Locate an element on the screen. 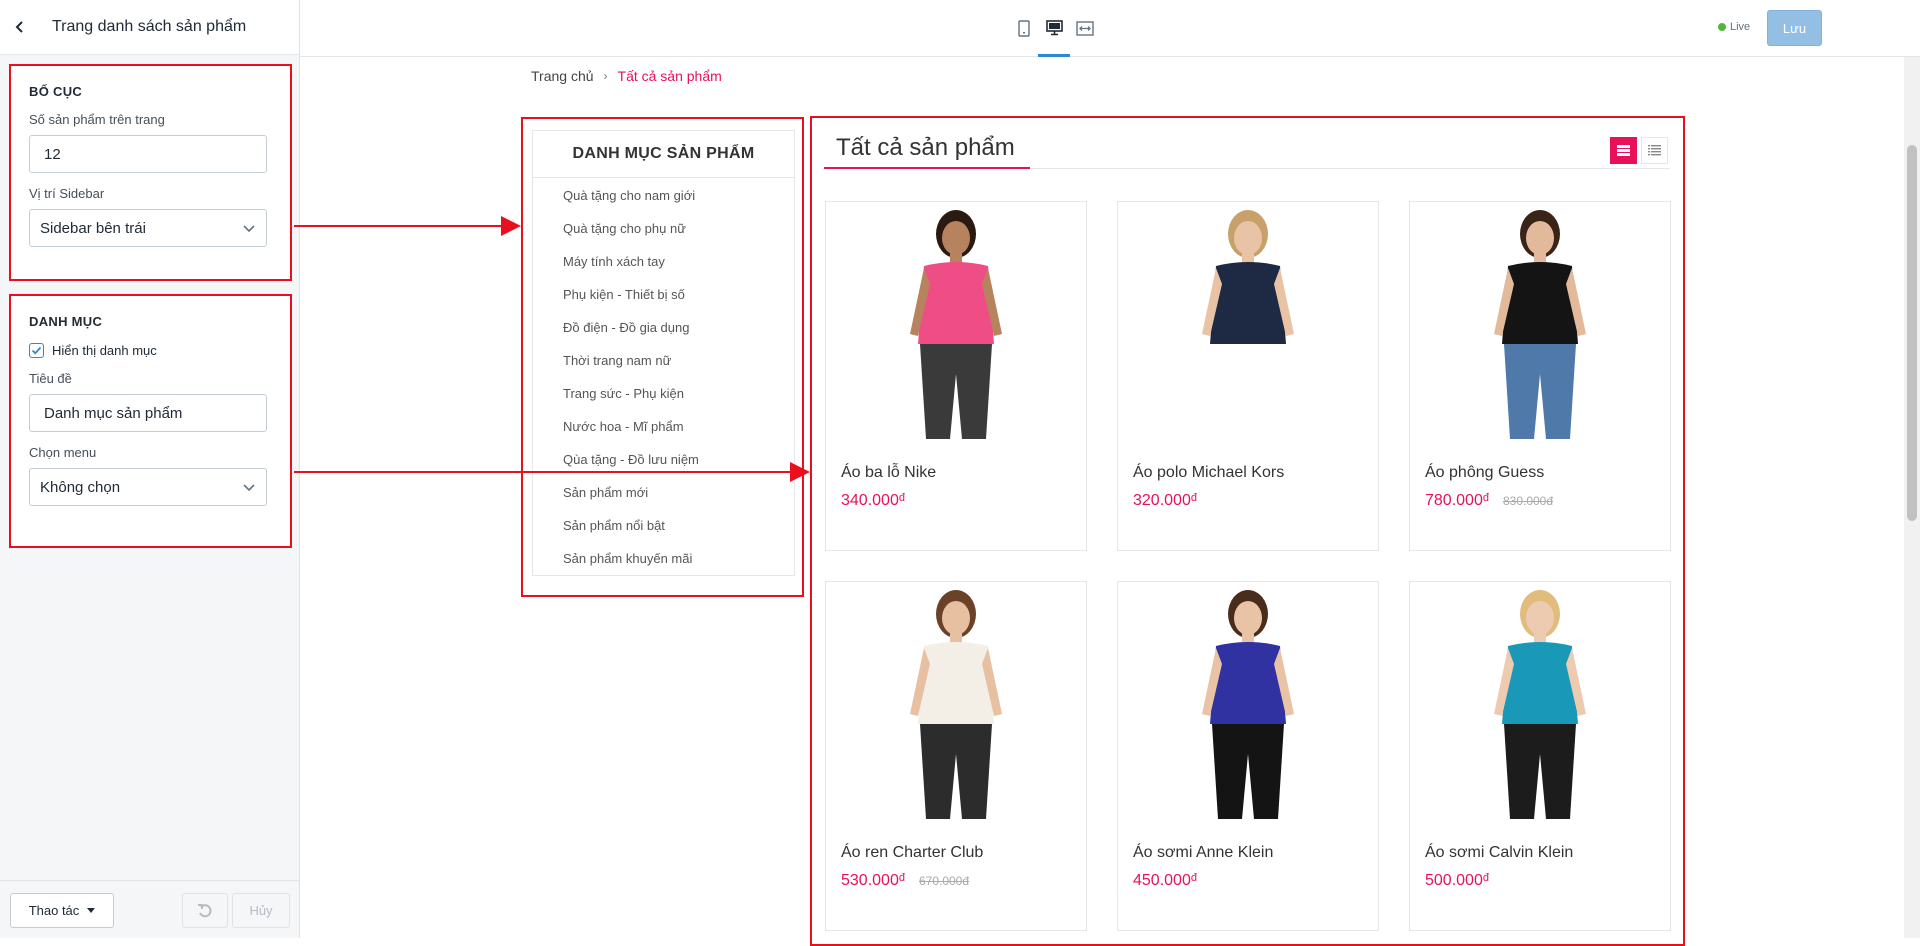 The width and height of the screenshot is (1920, 946). product-card: Áo polo Michael Kors 320.000đ is located at coordinates (1248, 376).